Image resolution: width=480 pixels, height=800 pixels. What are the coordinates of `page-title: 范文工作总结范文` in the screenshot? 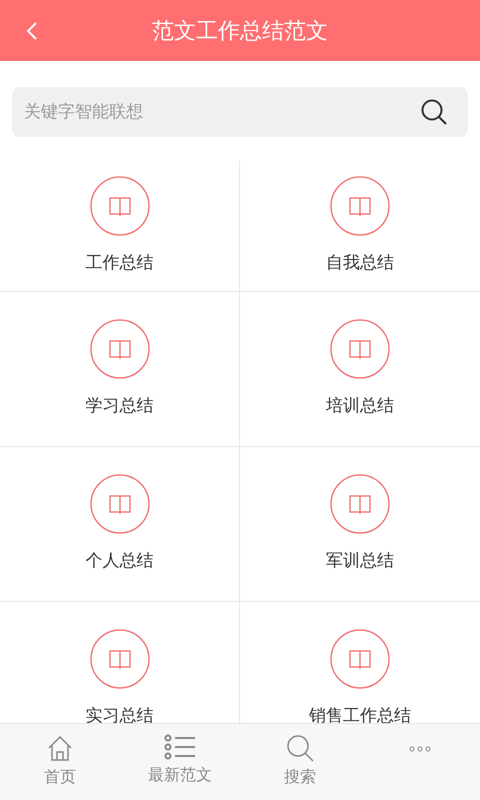 It's located at (240, 31).